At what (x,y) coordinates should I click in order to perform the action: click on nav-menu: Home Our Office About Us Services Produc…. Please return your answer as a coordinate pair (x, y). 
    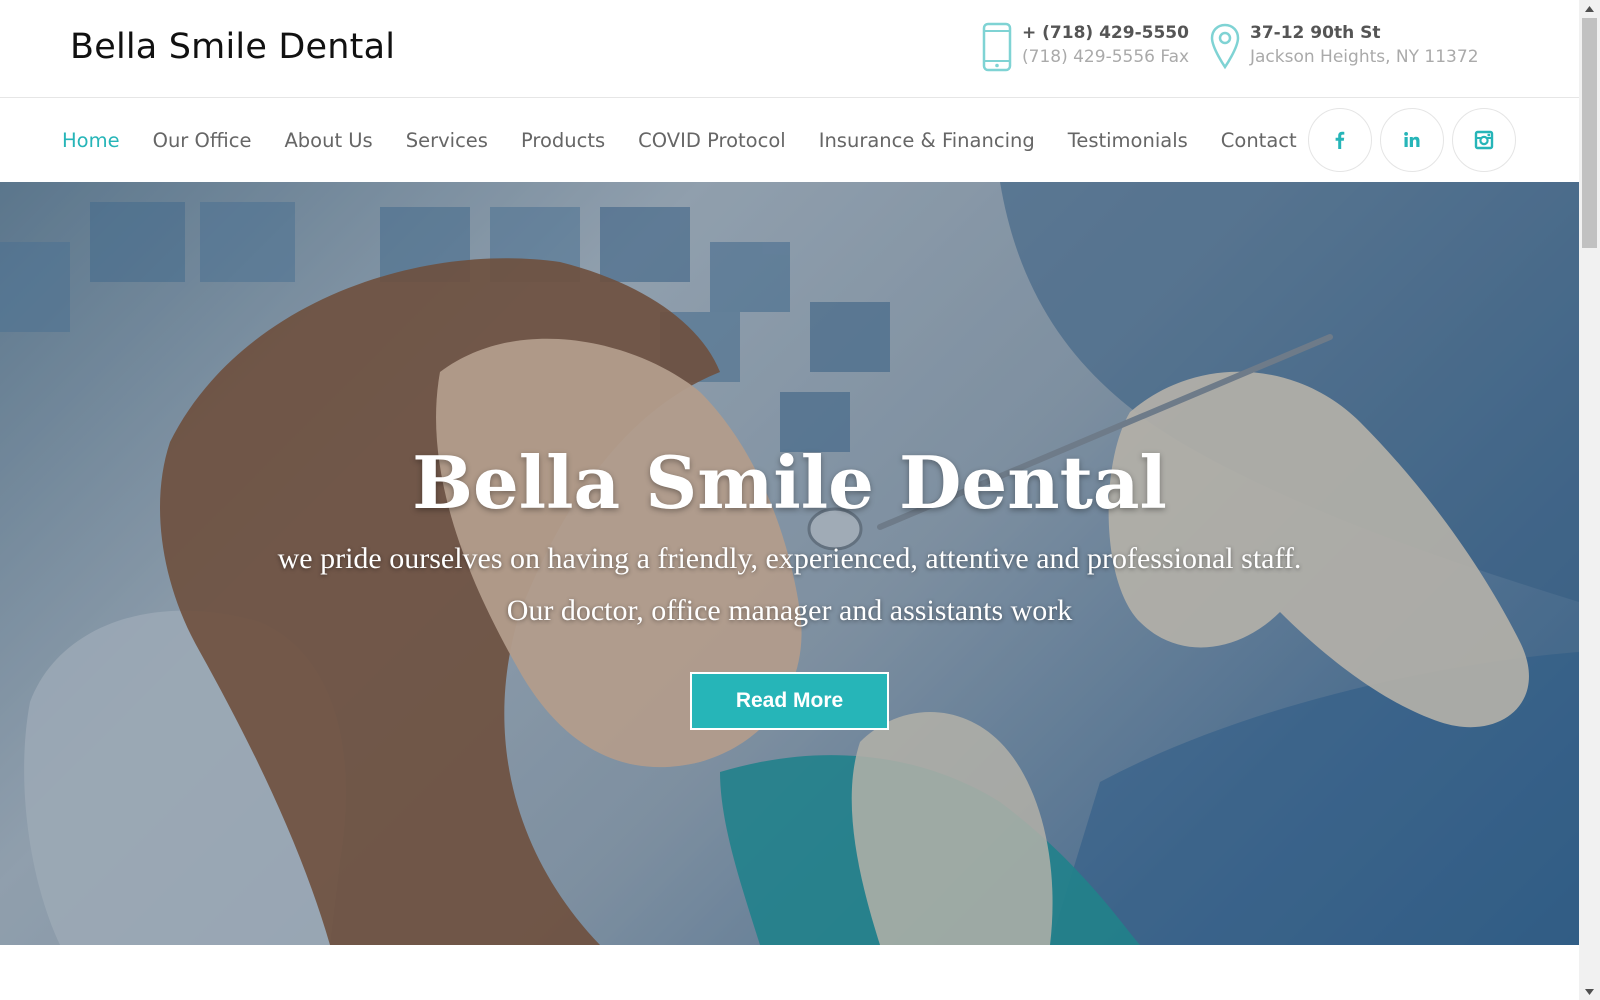
    Looking at the image, I should click on (684, 140).